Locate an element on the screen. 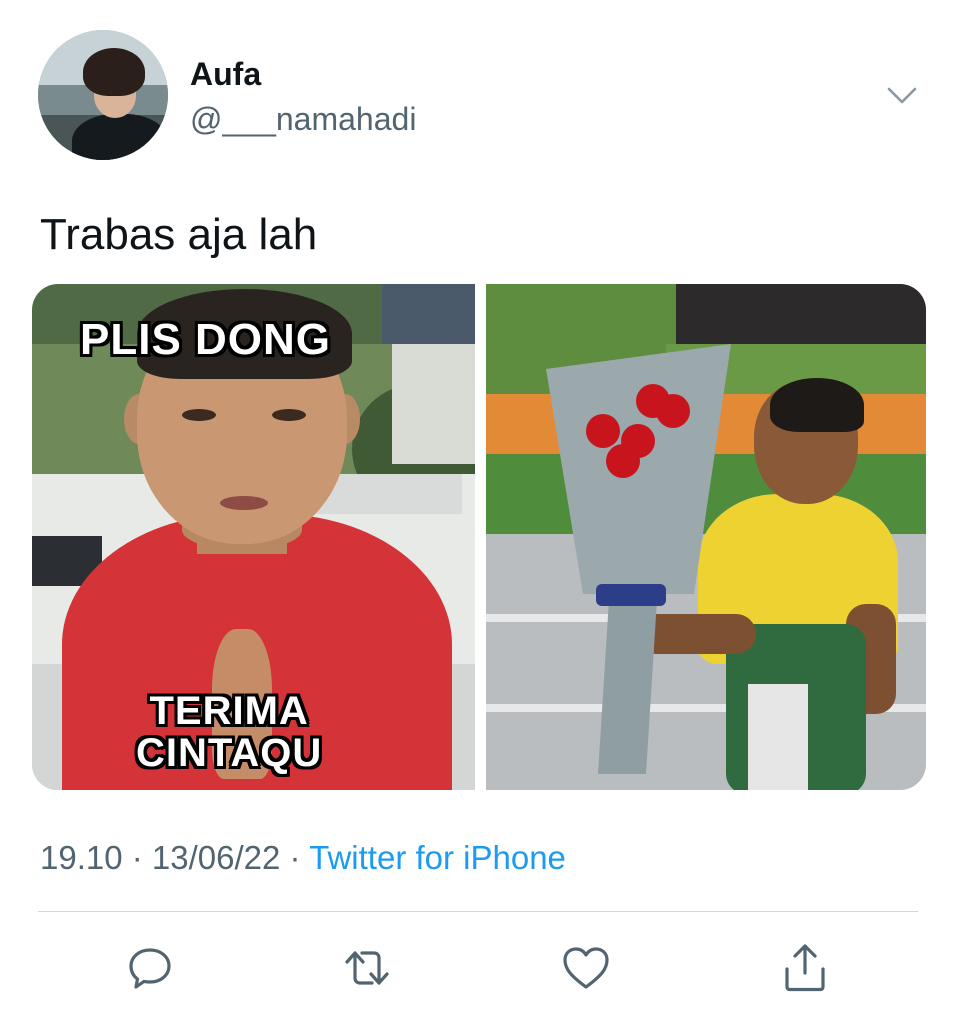 The height and width of the screenshot is (1024, 954). tweet-source-link: Twitter for iPhone is located at coordinates (437, 857).